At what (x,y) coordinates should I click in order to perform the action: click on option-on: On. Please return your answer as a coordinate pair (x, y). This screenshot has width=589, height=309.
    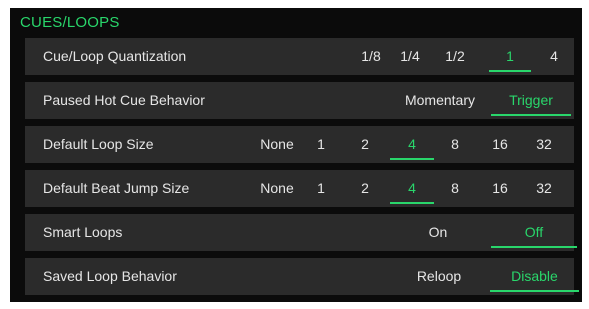
    Looking at the image, I should click on (438, 232).